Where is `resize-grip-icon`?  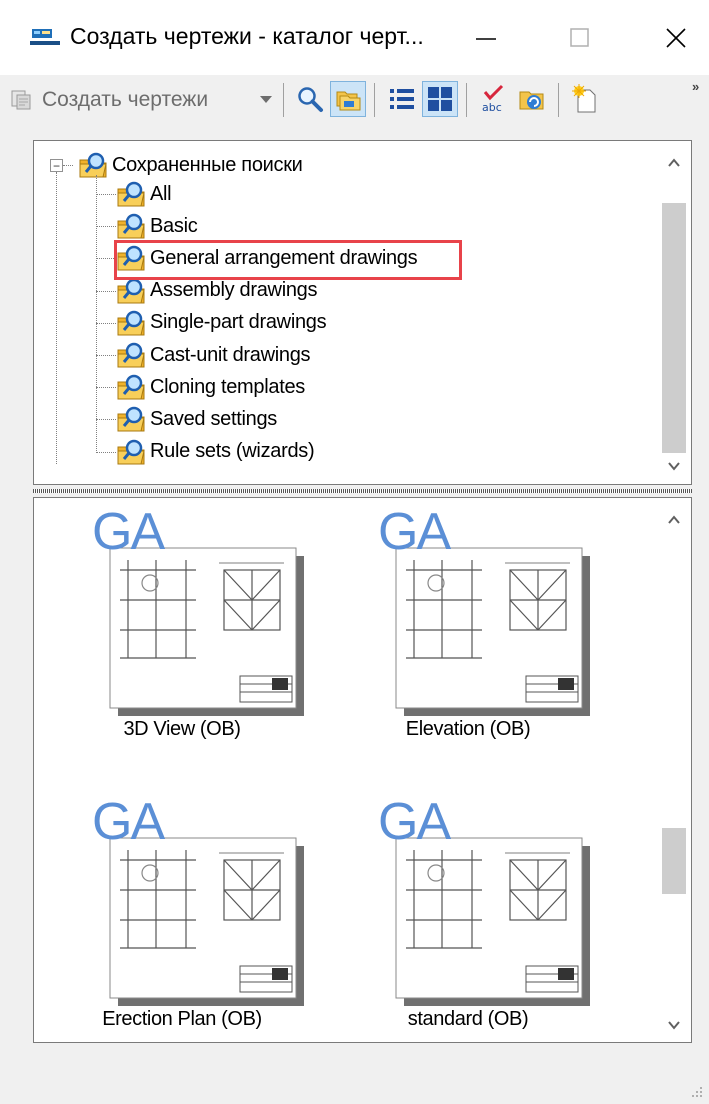 resize-grip-icon is located at coordinates (696, 1091).